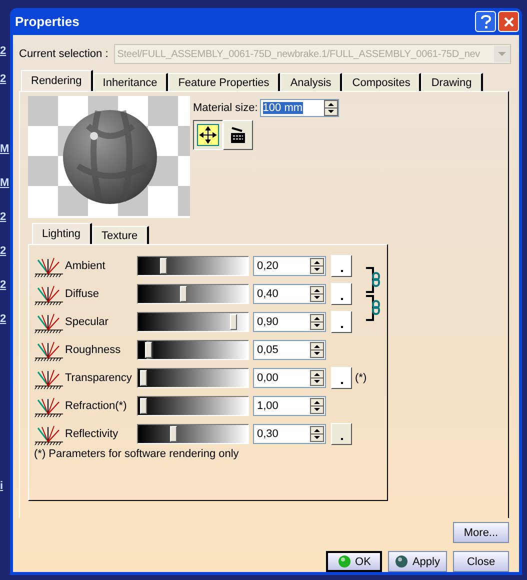  What do you see at coordinates (137, 454) in the screenshot?
I see `footnote-text: (*) Parameters for software rendering only` at bounding box center [137, 454].